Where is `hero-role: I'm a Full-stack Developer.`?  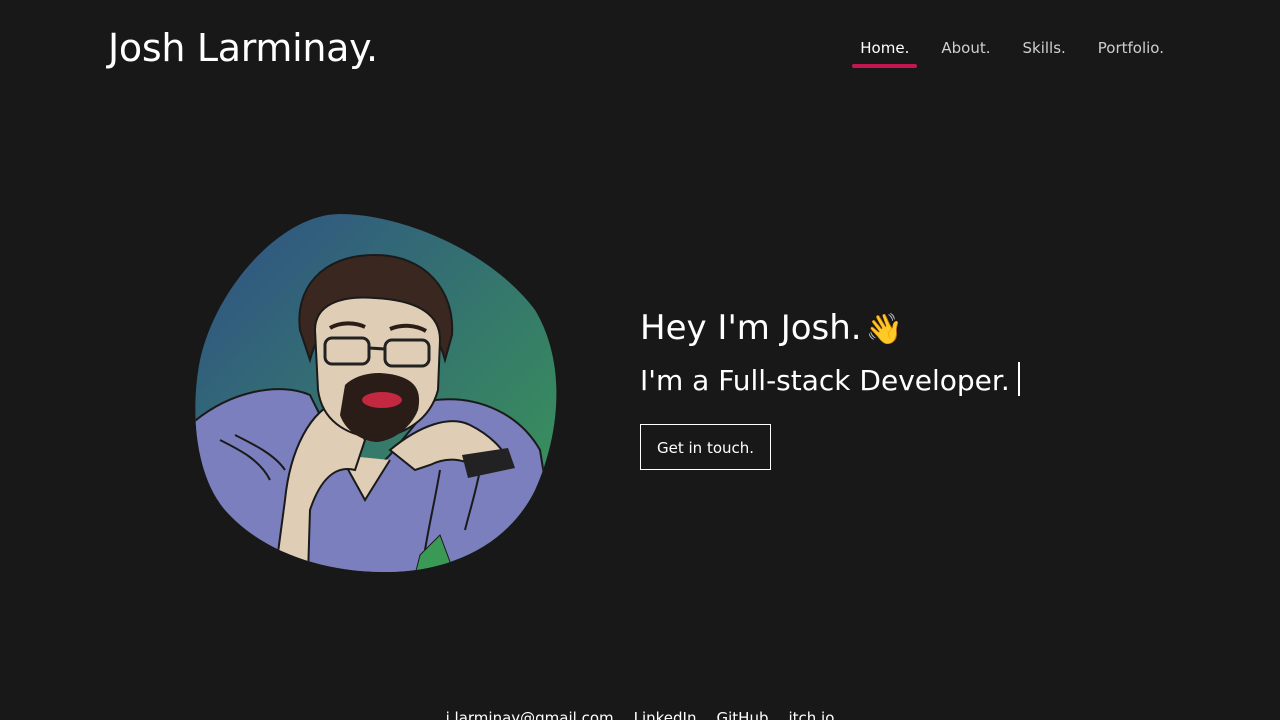
hero-role: I'm a Full-stack Developer. is located at coordinates (920, 381).